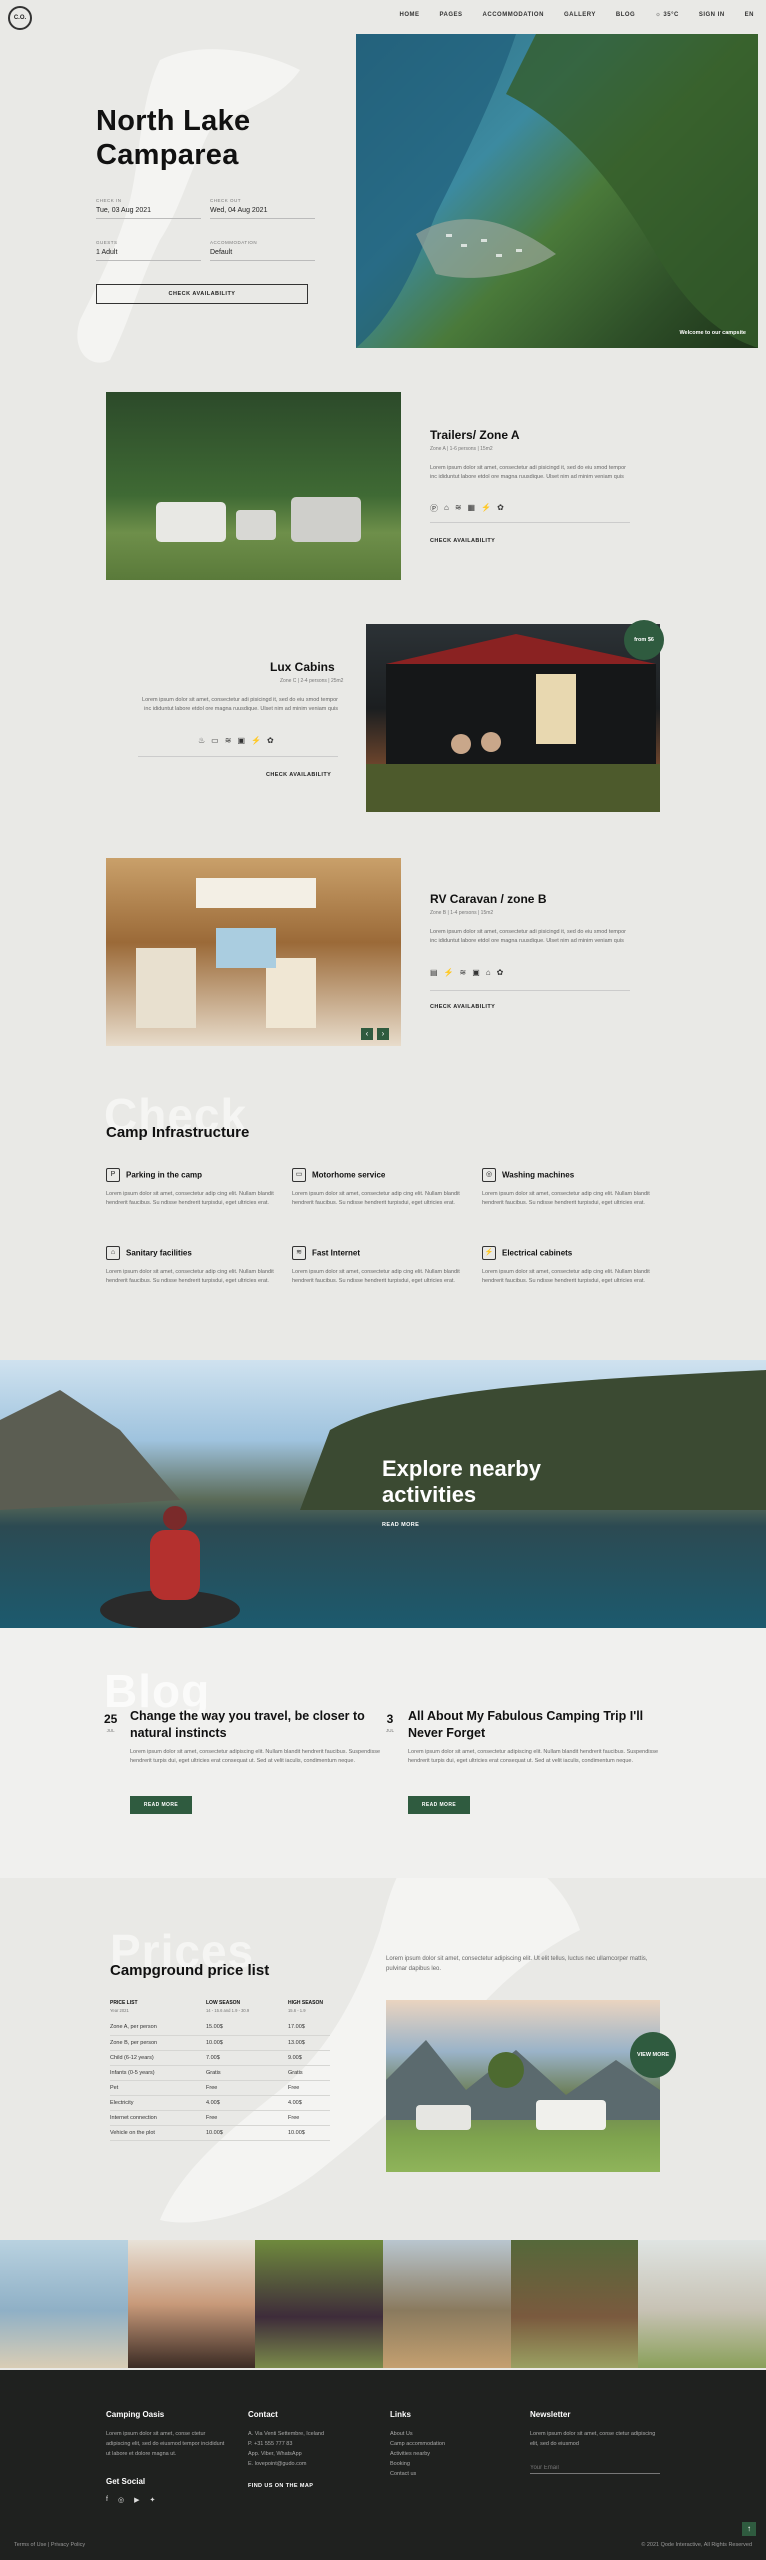 This screenshot has width=766, height=2560. I want to click on price-value: 13.00$, so click(309, 2043).